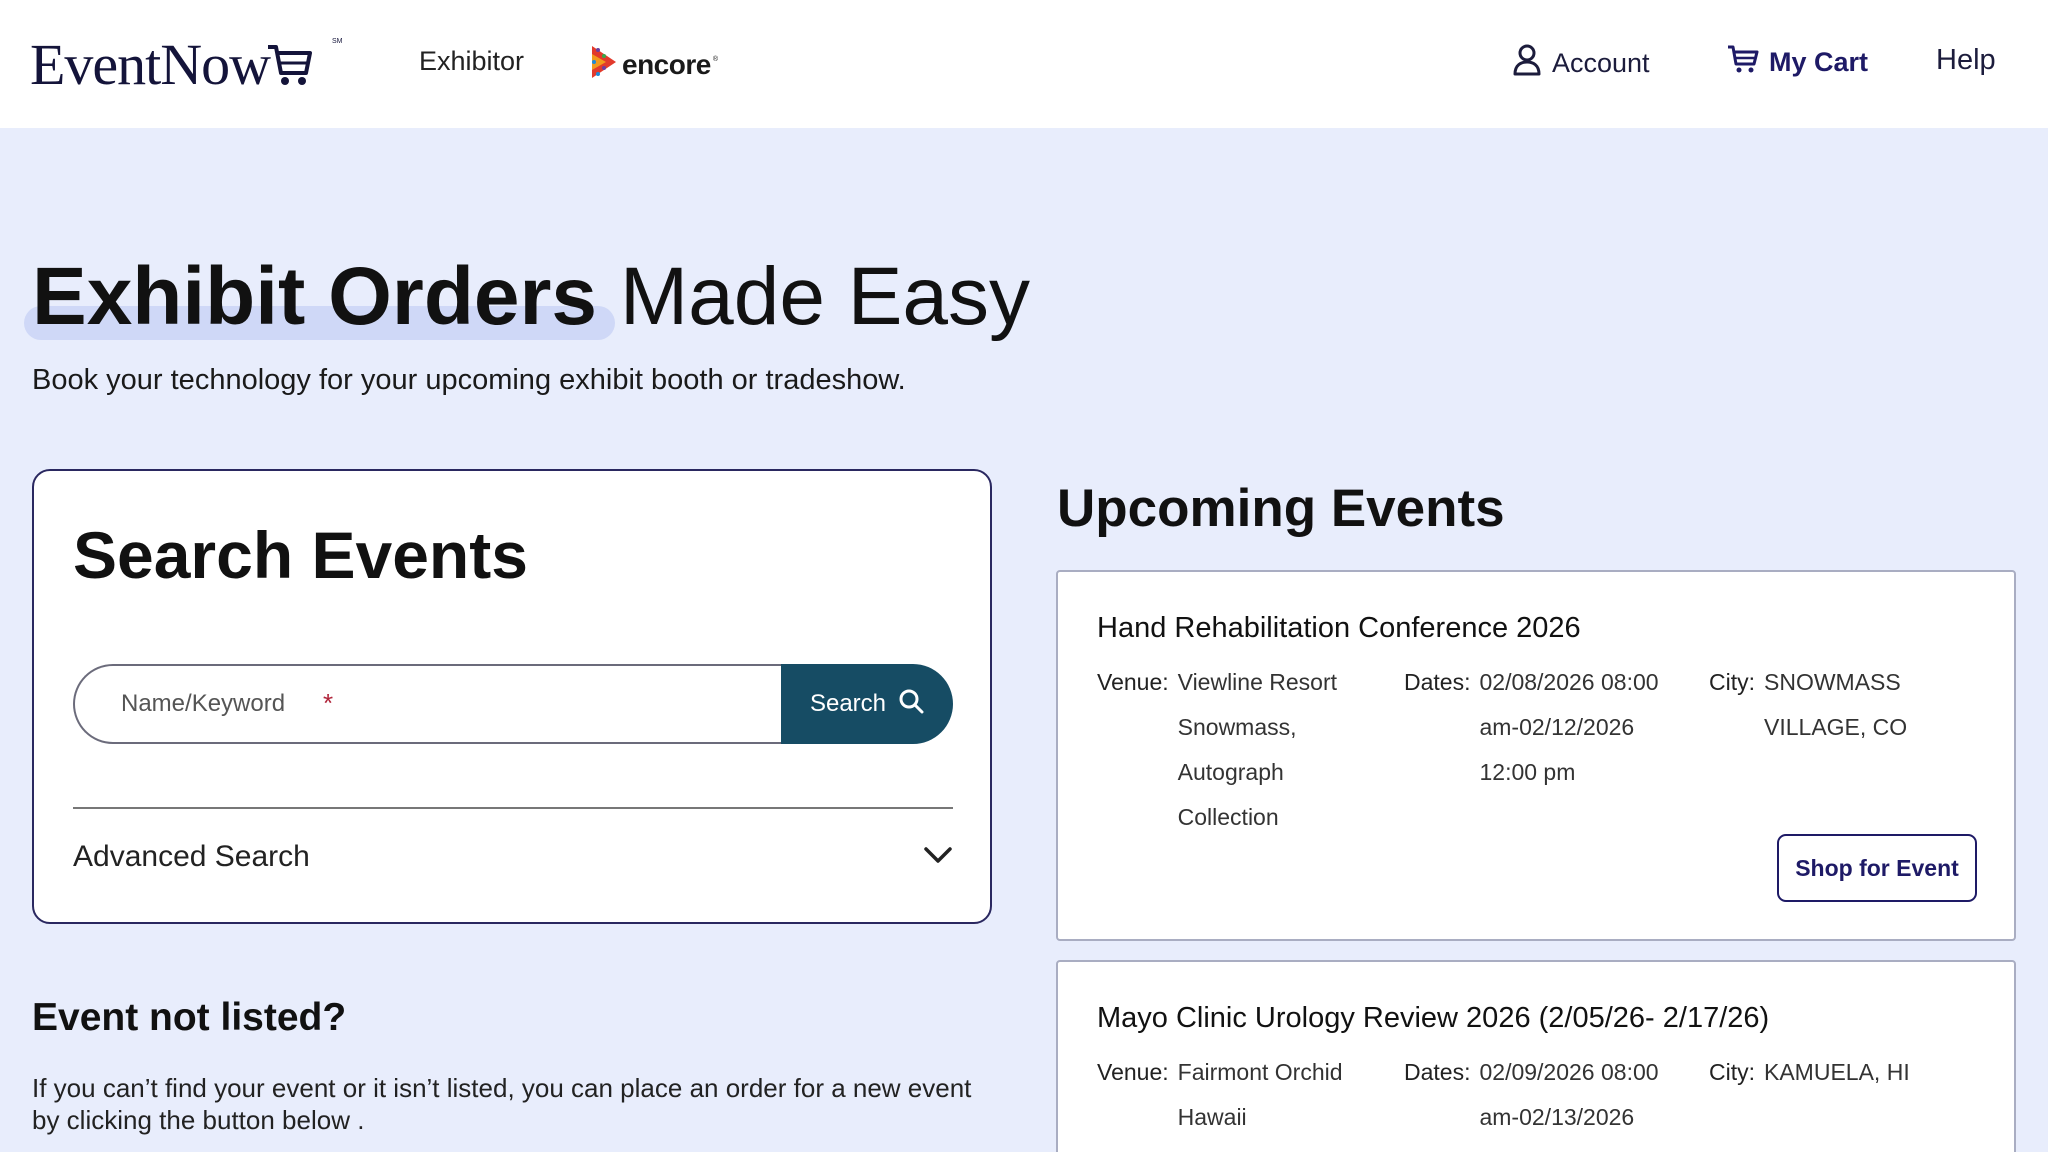  What do you see at coordinates (715, 59) in the screenshot?
I see `encore-trademark: ®` at bounding box center [715, 59].